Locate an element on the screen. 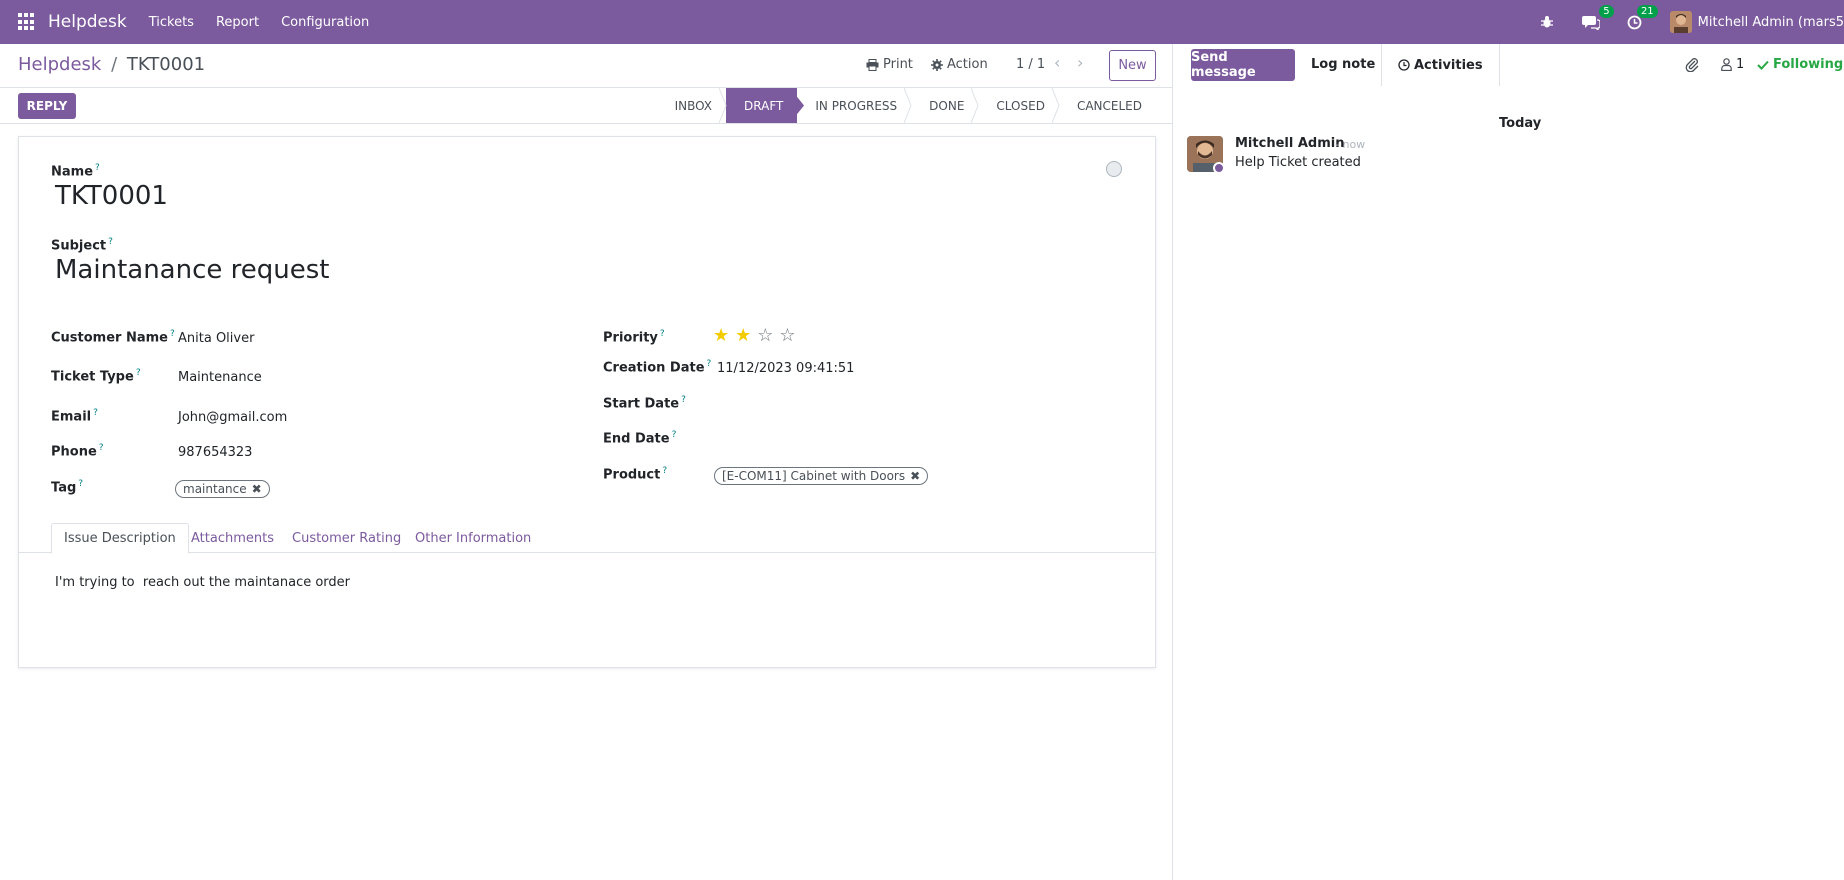 This screenshot has width=1844, height=880. breadcrumb: Helpdesk / TKT0001 is located at coordinates (111, 64).